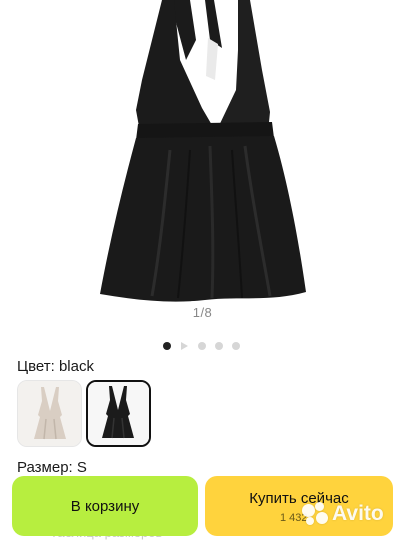 Image resolution: width=405 pixels, height=540 pixels. I want to click on color-swatch-black, so click(118, 413).